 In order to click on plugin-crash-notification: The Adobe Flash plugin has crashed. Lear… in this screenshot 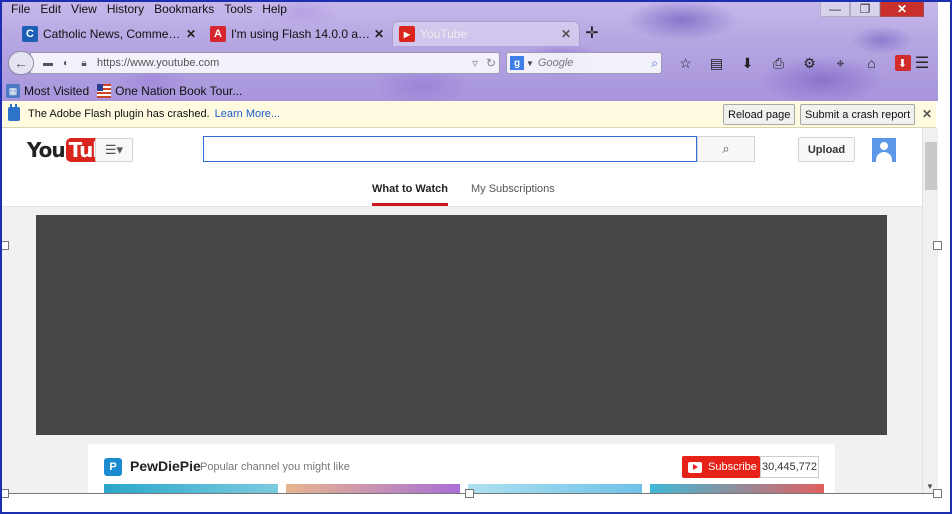, I will do `click(469, 114)`.